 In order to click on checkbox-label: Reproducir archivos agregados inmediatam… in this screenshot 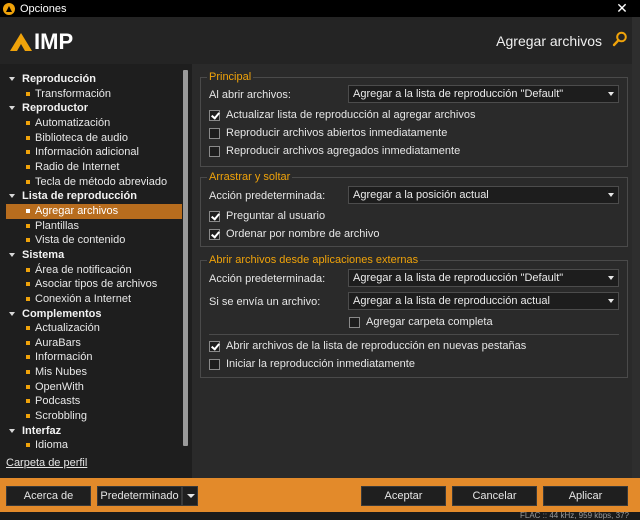, I will do `click(343, 151)`.